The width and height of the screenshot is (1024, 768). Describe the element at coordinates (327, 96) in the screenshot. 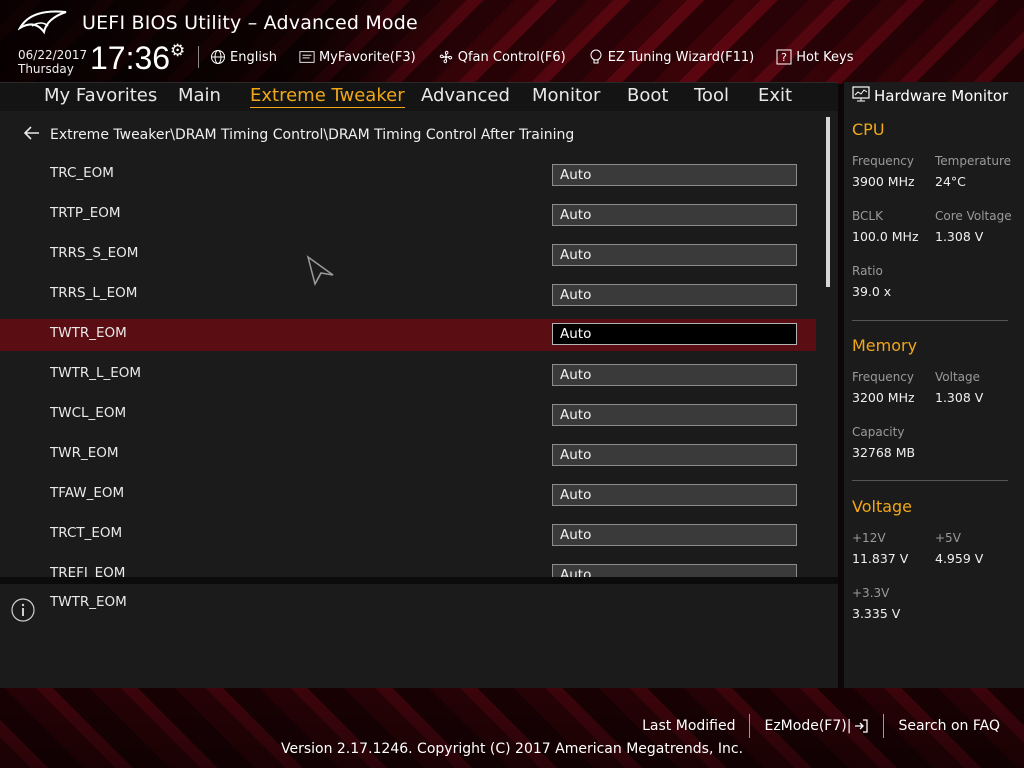

I see `tab-extreme-tweaker: Extreme Tweaker` at that location.